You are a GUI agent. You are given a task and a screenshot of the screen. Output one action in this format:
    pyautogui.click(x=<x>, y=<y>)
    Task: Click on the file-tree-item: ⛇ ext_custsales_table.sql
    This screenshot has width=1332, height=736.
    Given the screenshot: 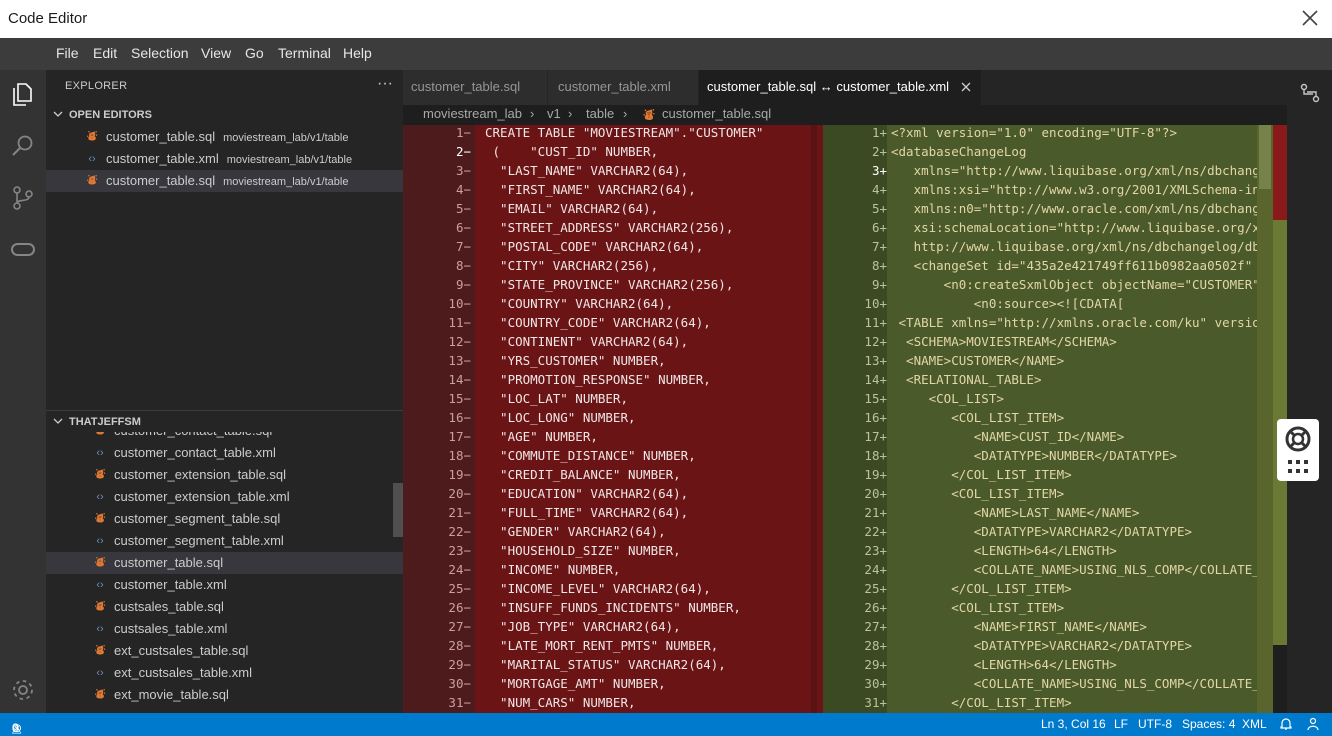 What is the action you would take?
    pyautogui.click(x=224, y=651)
    